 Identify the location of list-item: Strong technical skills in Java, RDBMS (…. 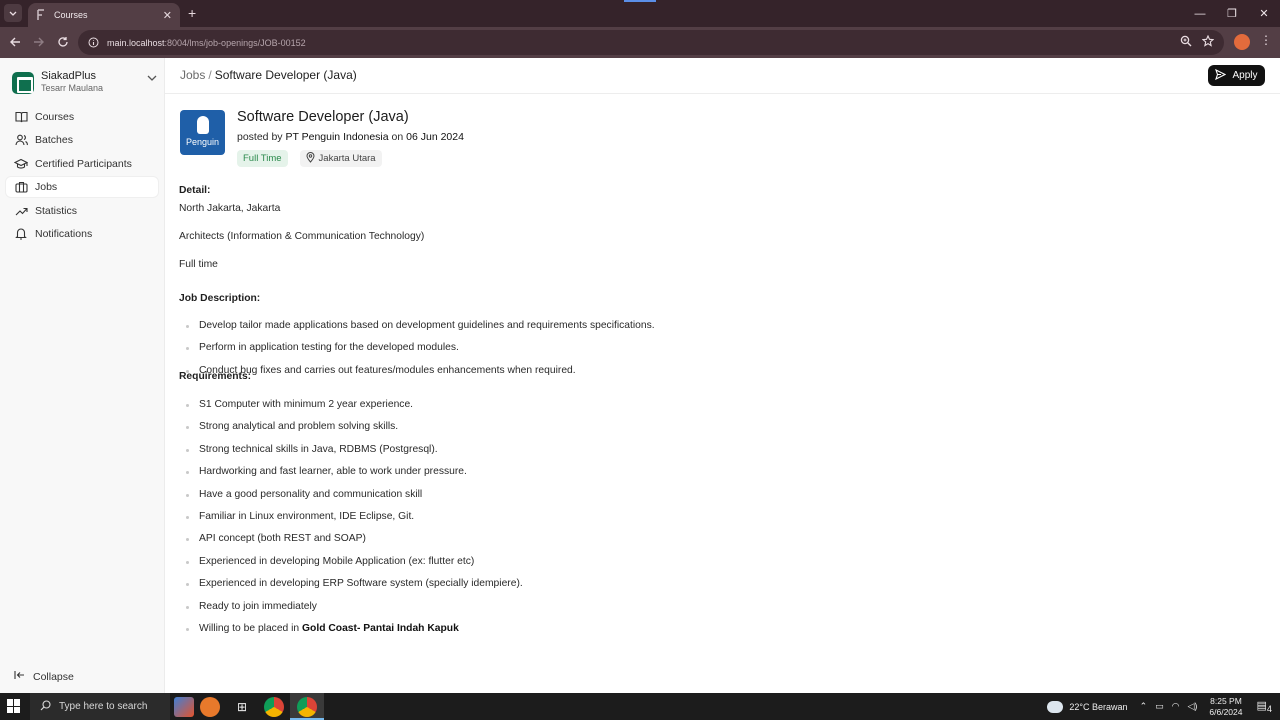
(724, 455).